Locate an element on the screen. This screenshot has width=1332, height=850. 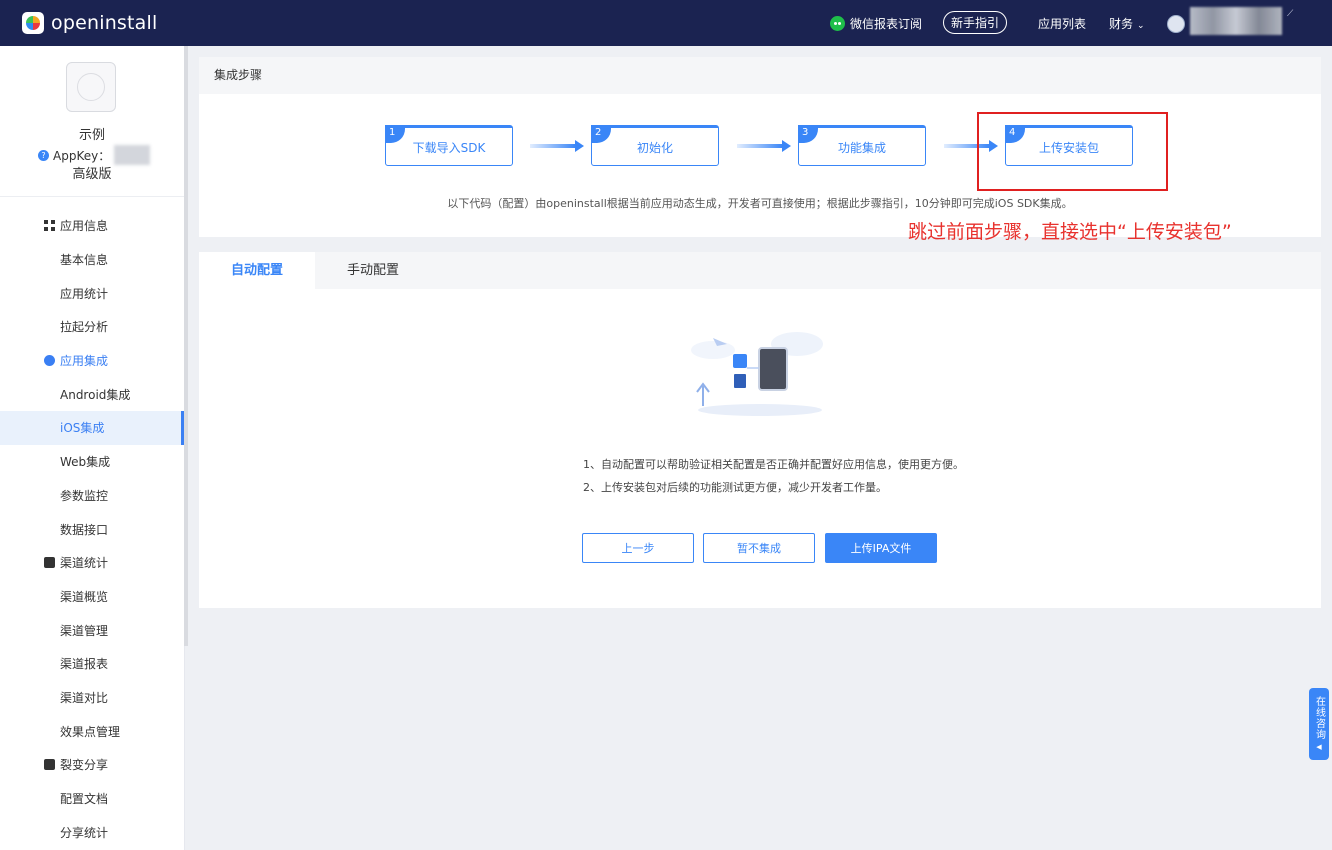
finance-menu: 财务 ⌄ is located at coordinates (1127, 23).